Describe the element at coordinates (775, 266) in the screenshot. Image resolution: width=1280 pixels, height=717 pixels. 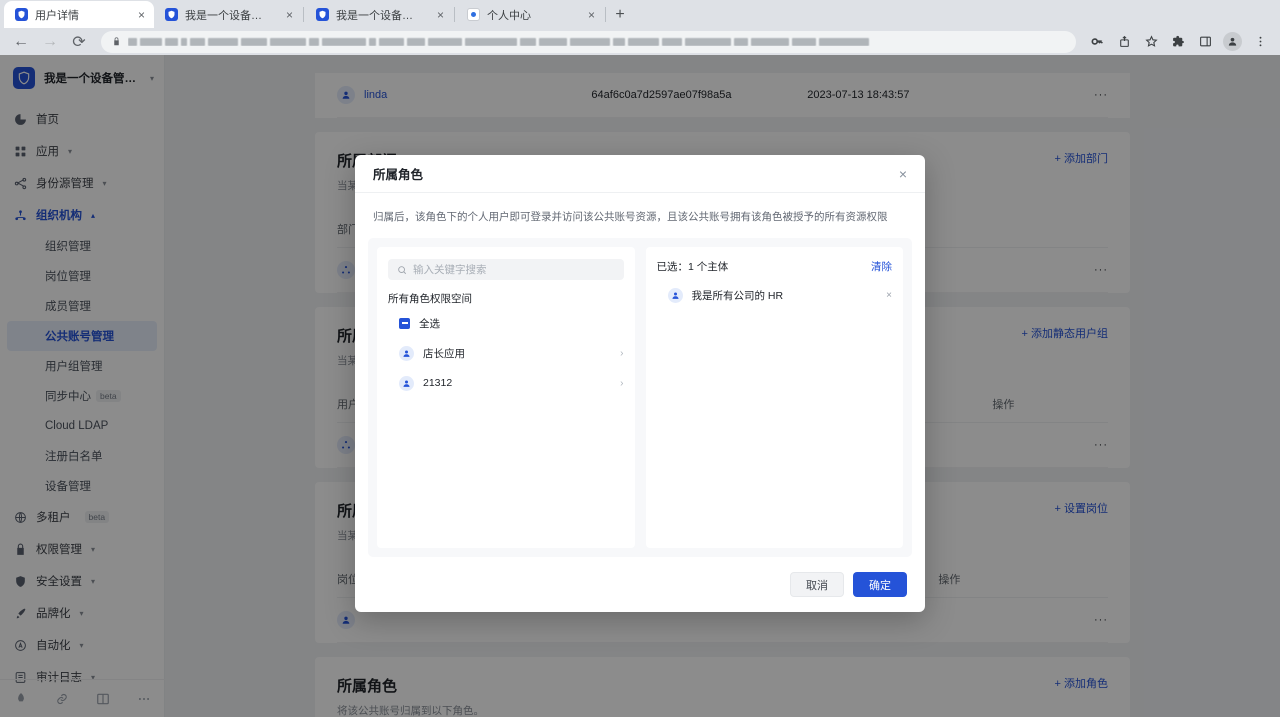
I see `selected-header: 已选：1 个主体 清除` at that location.